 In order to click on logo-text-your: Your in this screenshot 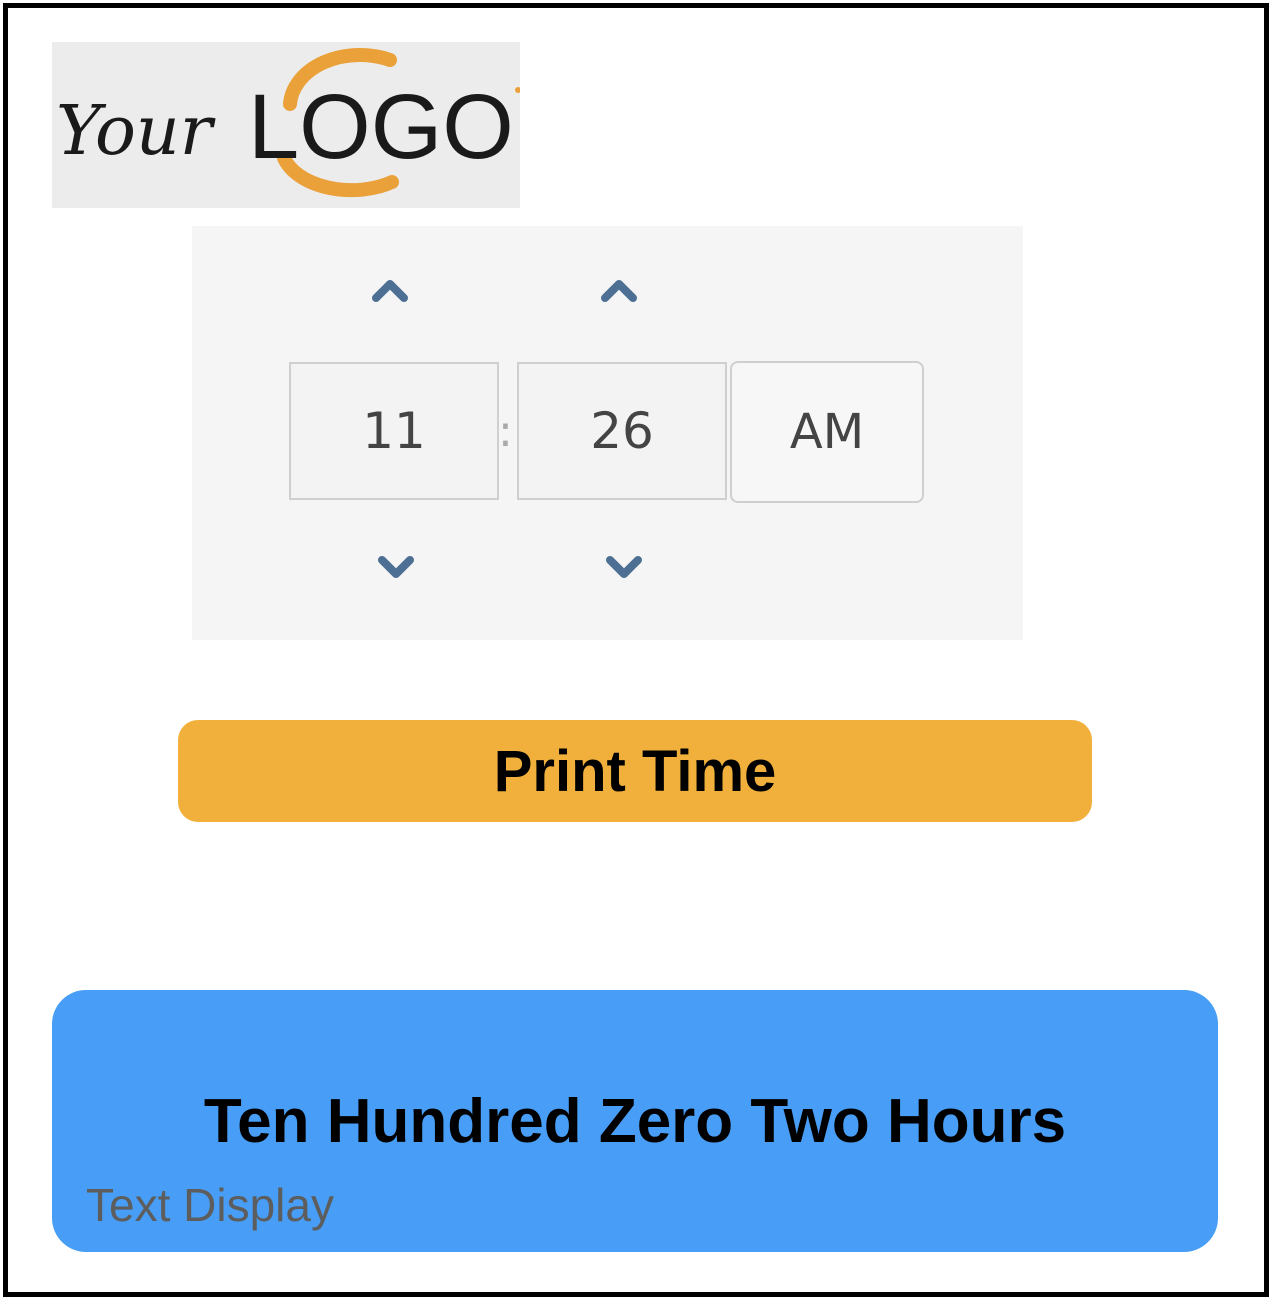, I will do `click(136, 131)`.